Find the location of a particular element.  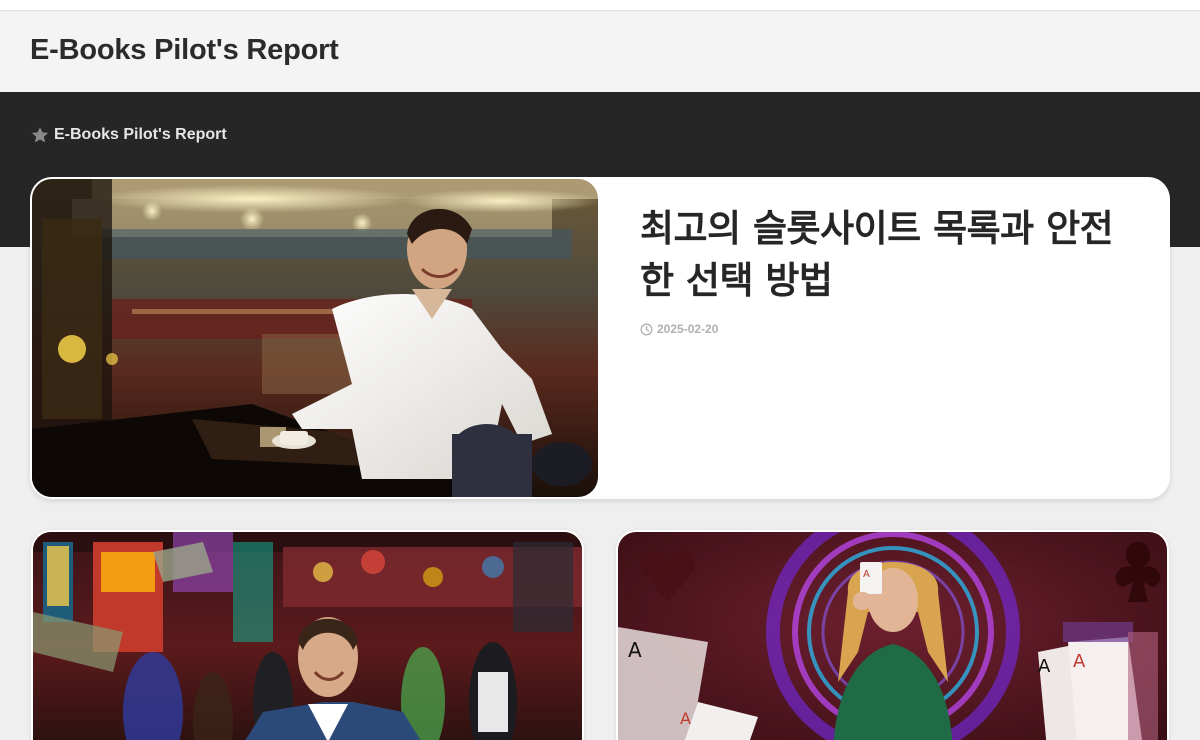

site-header: E-Books Pilot's Report is located at coordinates (600, 52).